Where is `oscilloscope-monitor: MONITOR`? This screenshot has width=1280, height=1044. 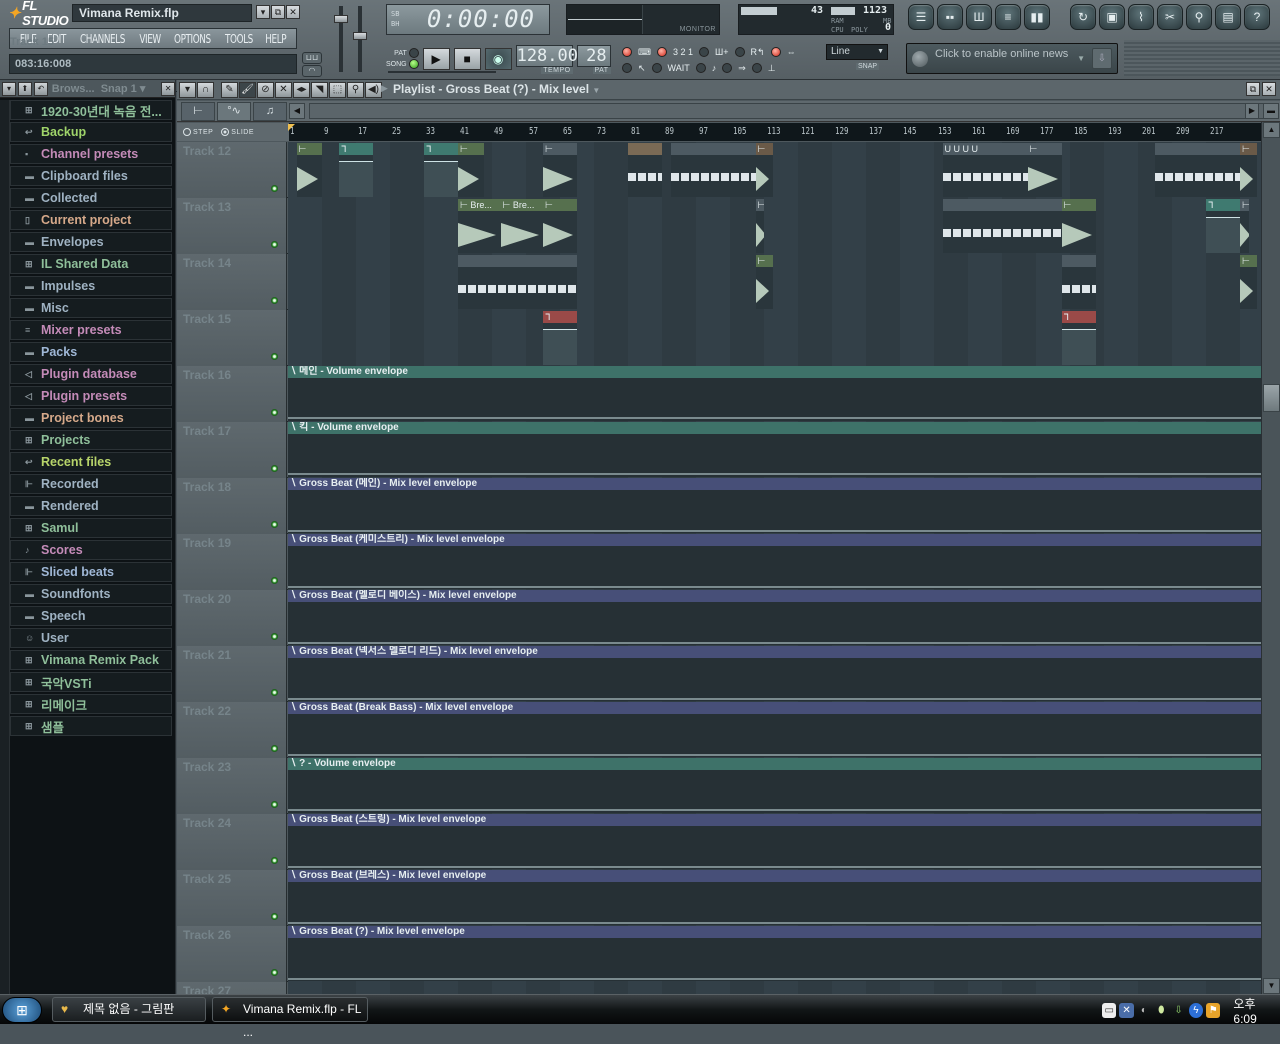
oscilloscope-monitor: MONITOR is located at coordinates (643, 19).